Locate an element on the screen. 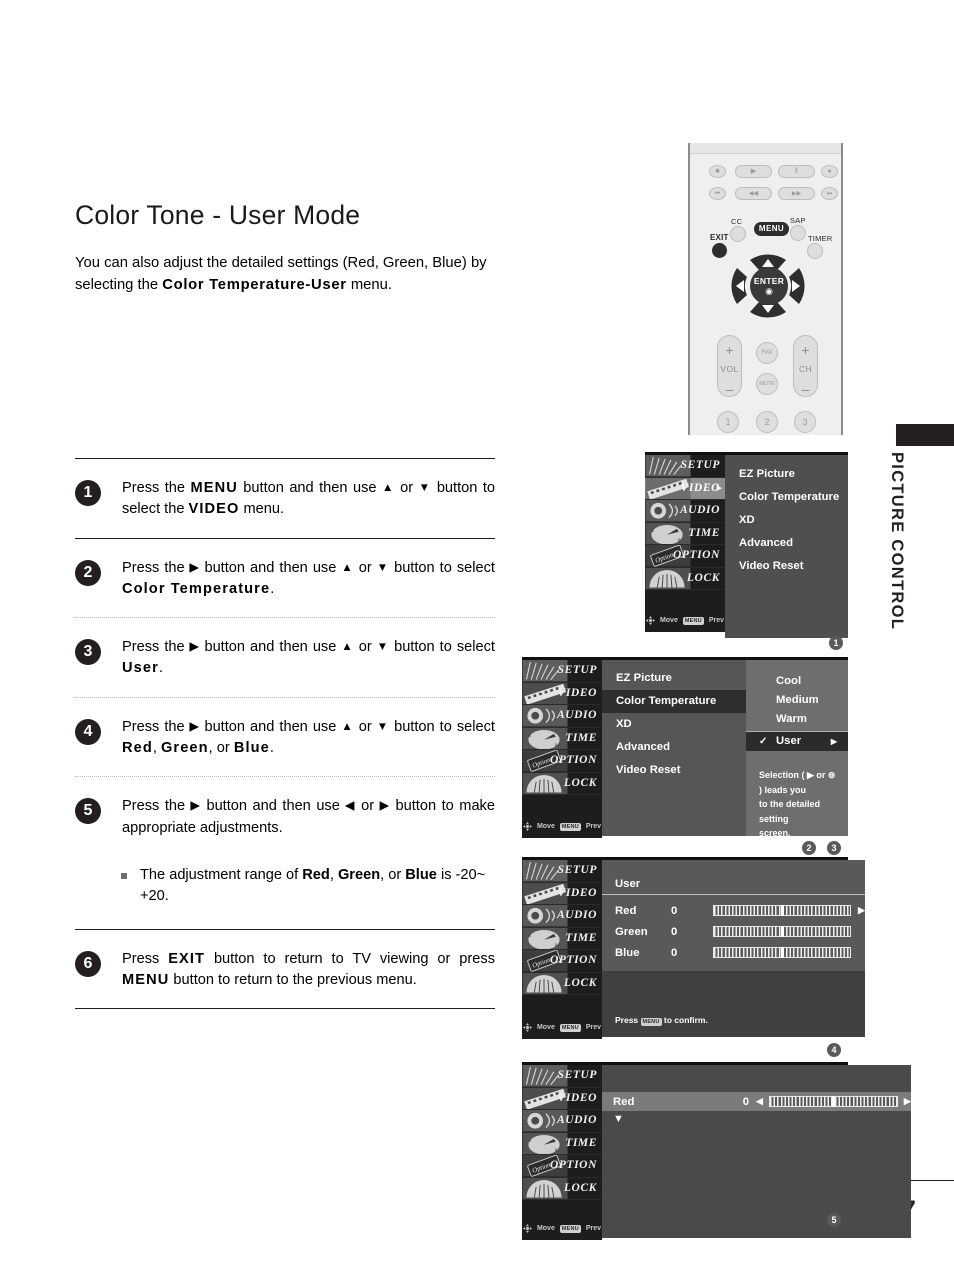 This screenshot has width=954, height=1272. osd3-slider-green-bar is located at coordinates (782, 931).